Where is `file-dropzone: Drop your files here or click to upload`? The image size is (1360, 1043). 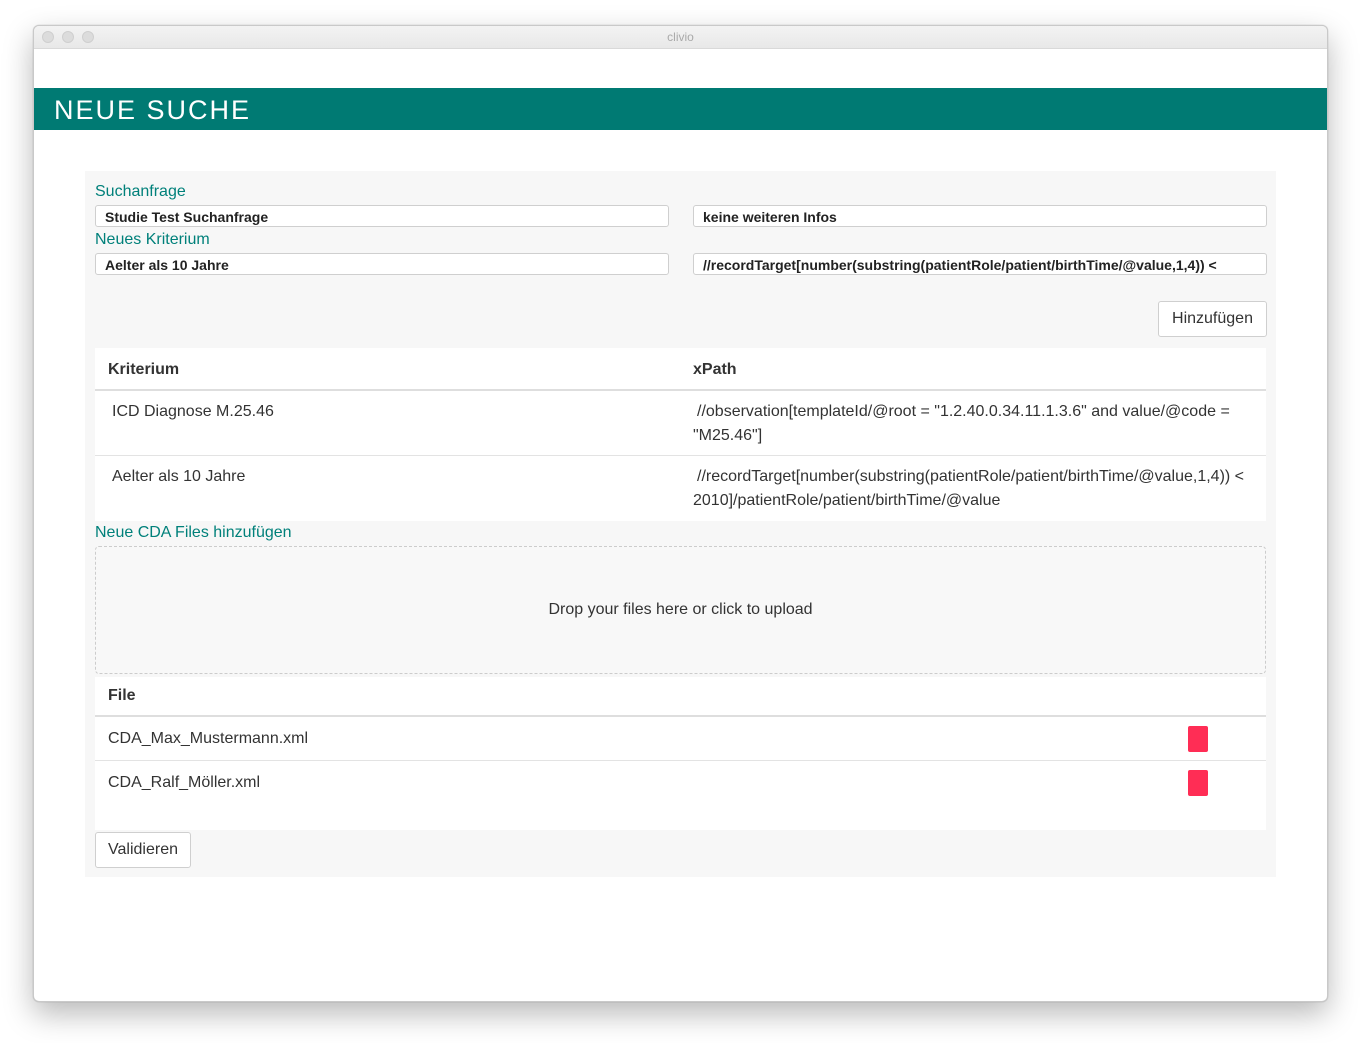 file-dropzone: Drop your files here or click to upload is located at coordinates (680, 610).